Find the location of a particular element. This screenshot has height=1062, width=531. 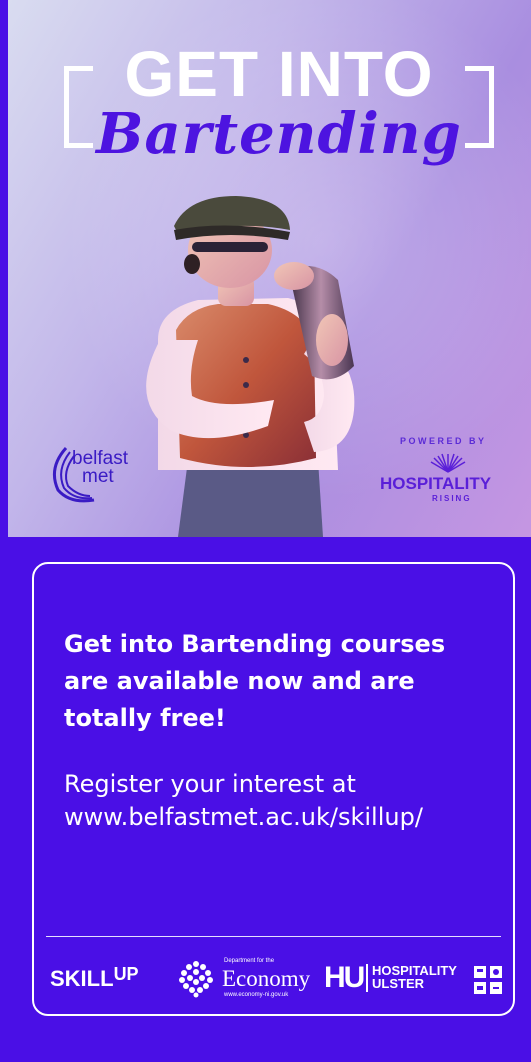

economy-url: www.economy-ni.gov.uk is located at coordinates (256, 995).